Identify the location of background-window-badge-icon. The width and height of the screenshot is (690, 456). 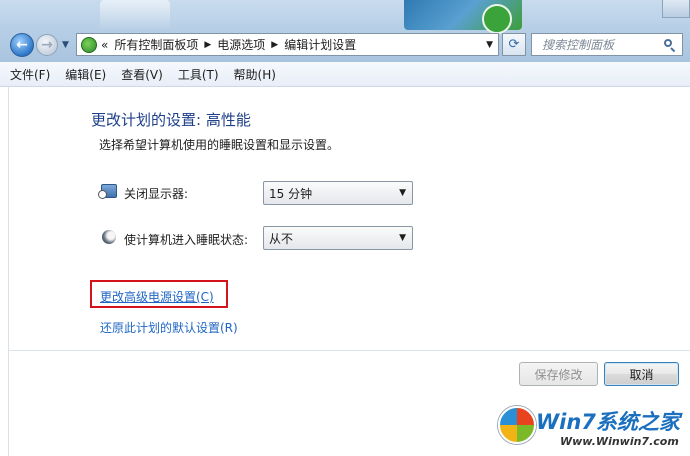
(497, 19).